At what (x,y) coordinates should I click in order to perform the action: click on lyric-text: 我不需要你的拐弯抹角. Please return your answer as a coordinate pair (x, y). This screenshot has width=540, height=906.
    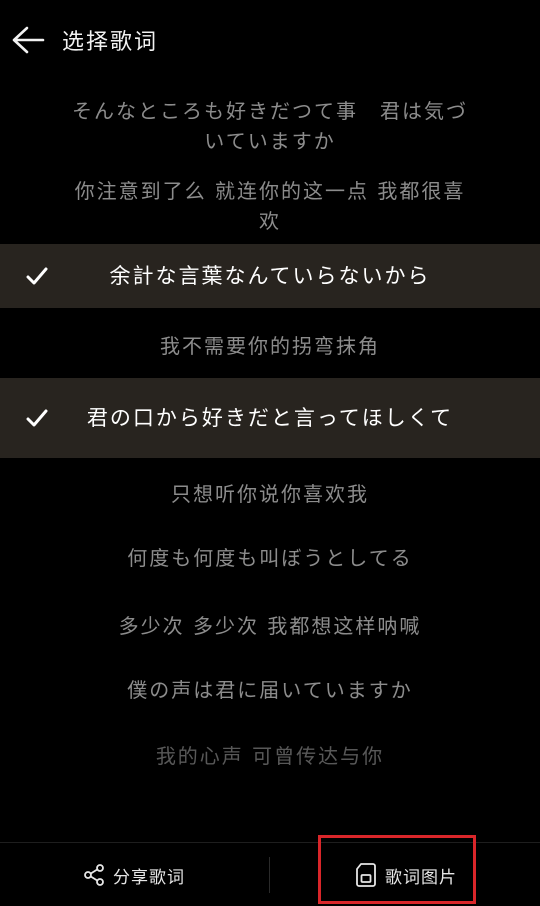
    Looking at the image, I should click on (270, 346).